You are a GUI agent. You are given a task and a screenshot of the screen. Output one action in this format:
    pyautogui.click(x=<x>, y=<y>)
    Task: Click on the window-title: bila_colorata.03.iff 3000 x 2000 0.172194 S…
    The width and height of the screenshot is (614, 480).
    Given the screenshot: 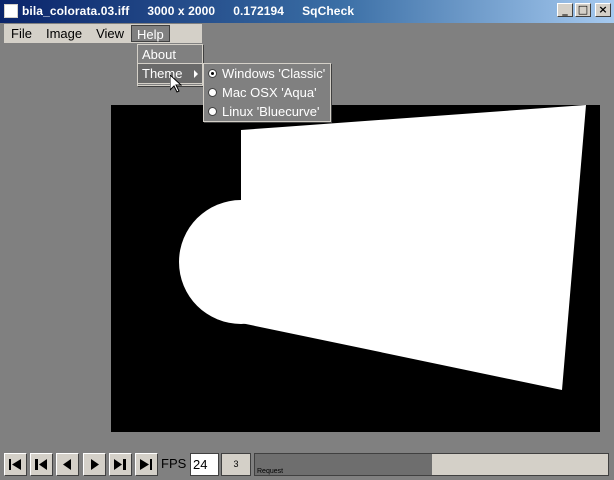 What is the action you would take?
    pyautogui.click(x=197, y=11)
    